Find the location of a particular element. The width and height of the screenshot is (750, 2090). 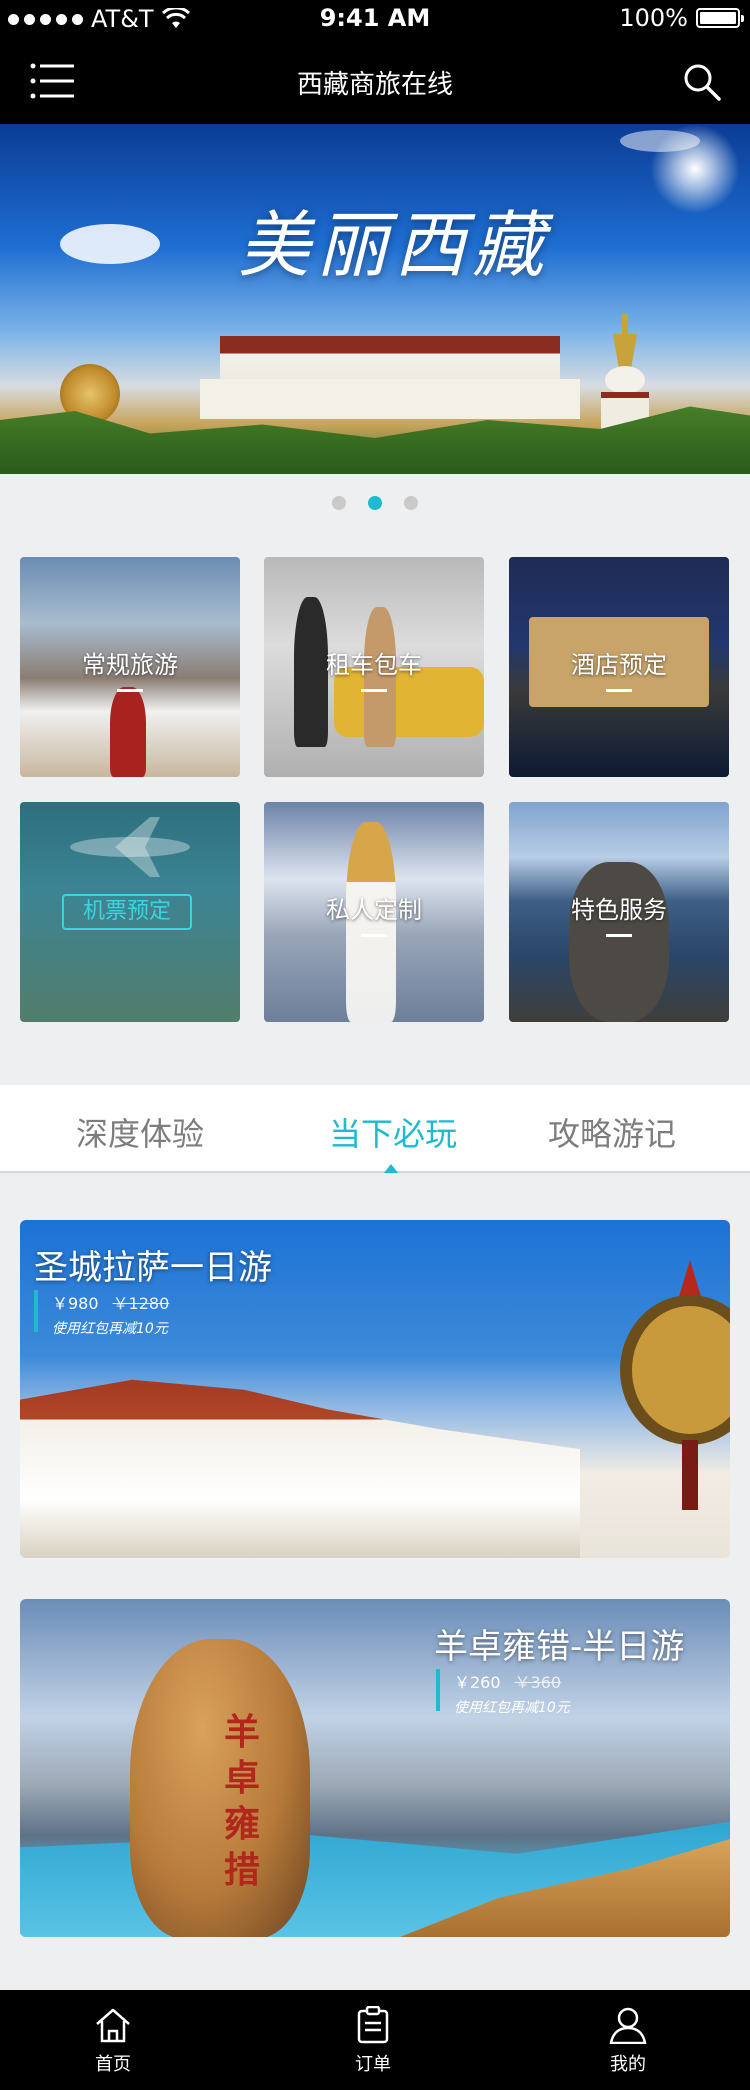

service-car-rental: 租车包车 is located at coordinates (374, 667).